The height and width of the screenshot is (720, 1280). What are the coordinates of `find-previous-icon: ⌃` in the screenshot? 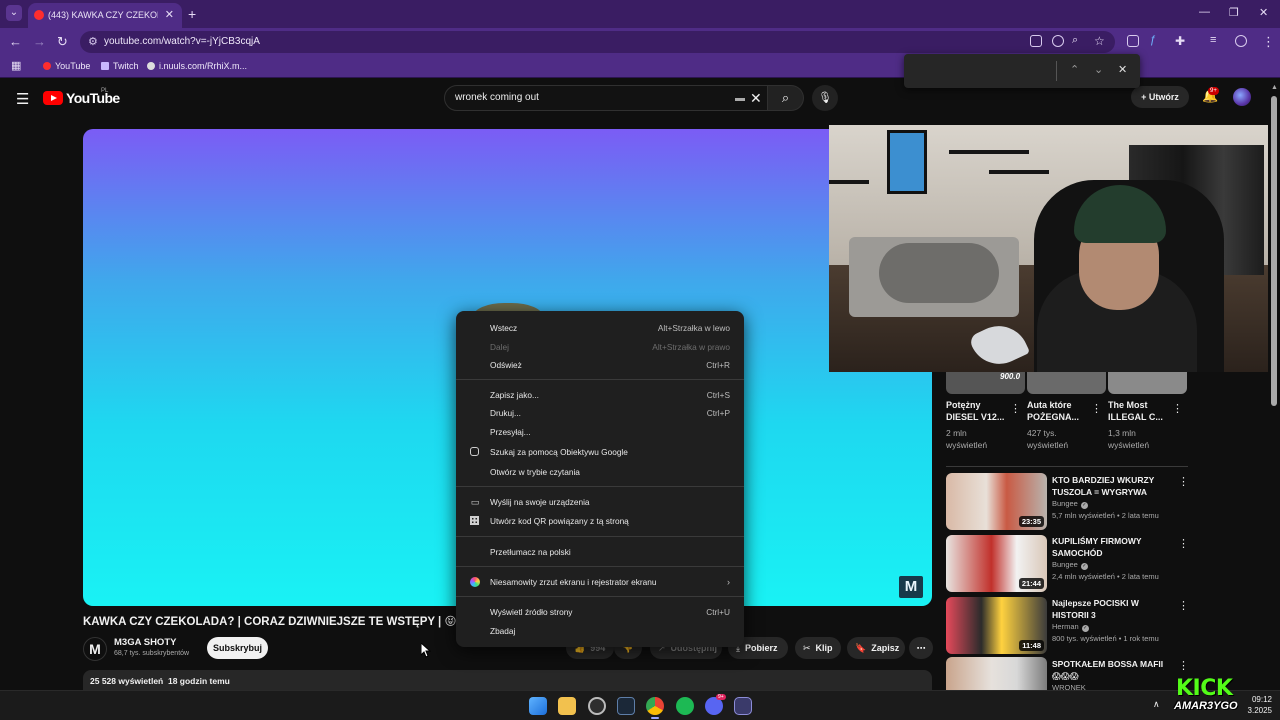 It's located at (1074, 69).